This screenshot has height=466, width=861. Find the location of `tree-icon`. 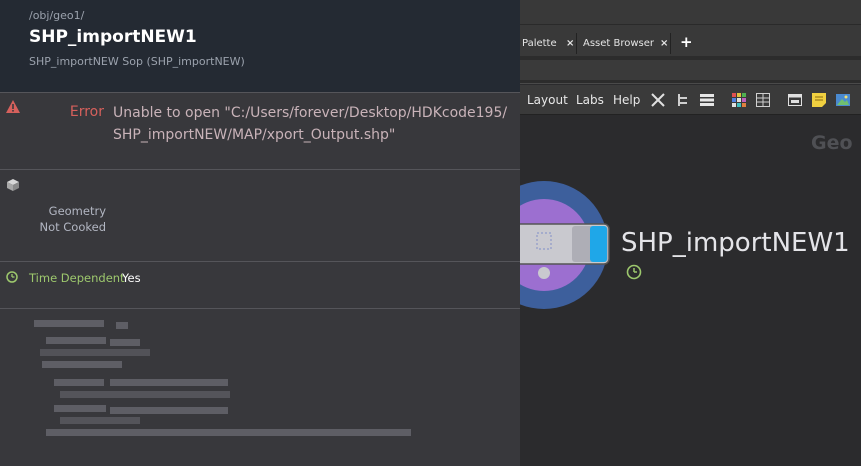

tree-icon is located at coordinates (683, 100).